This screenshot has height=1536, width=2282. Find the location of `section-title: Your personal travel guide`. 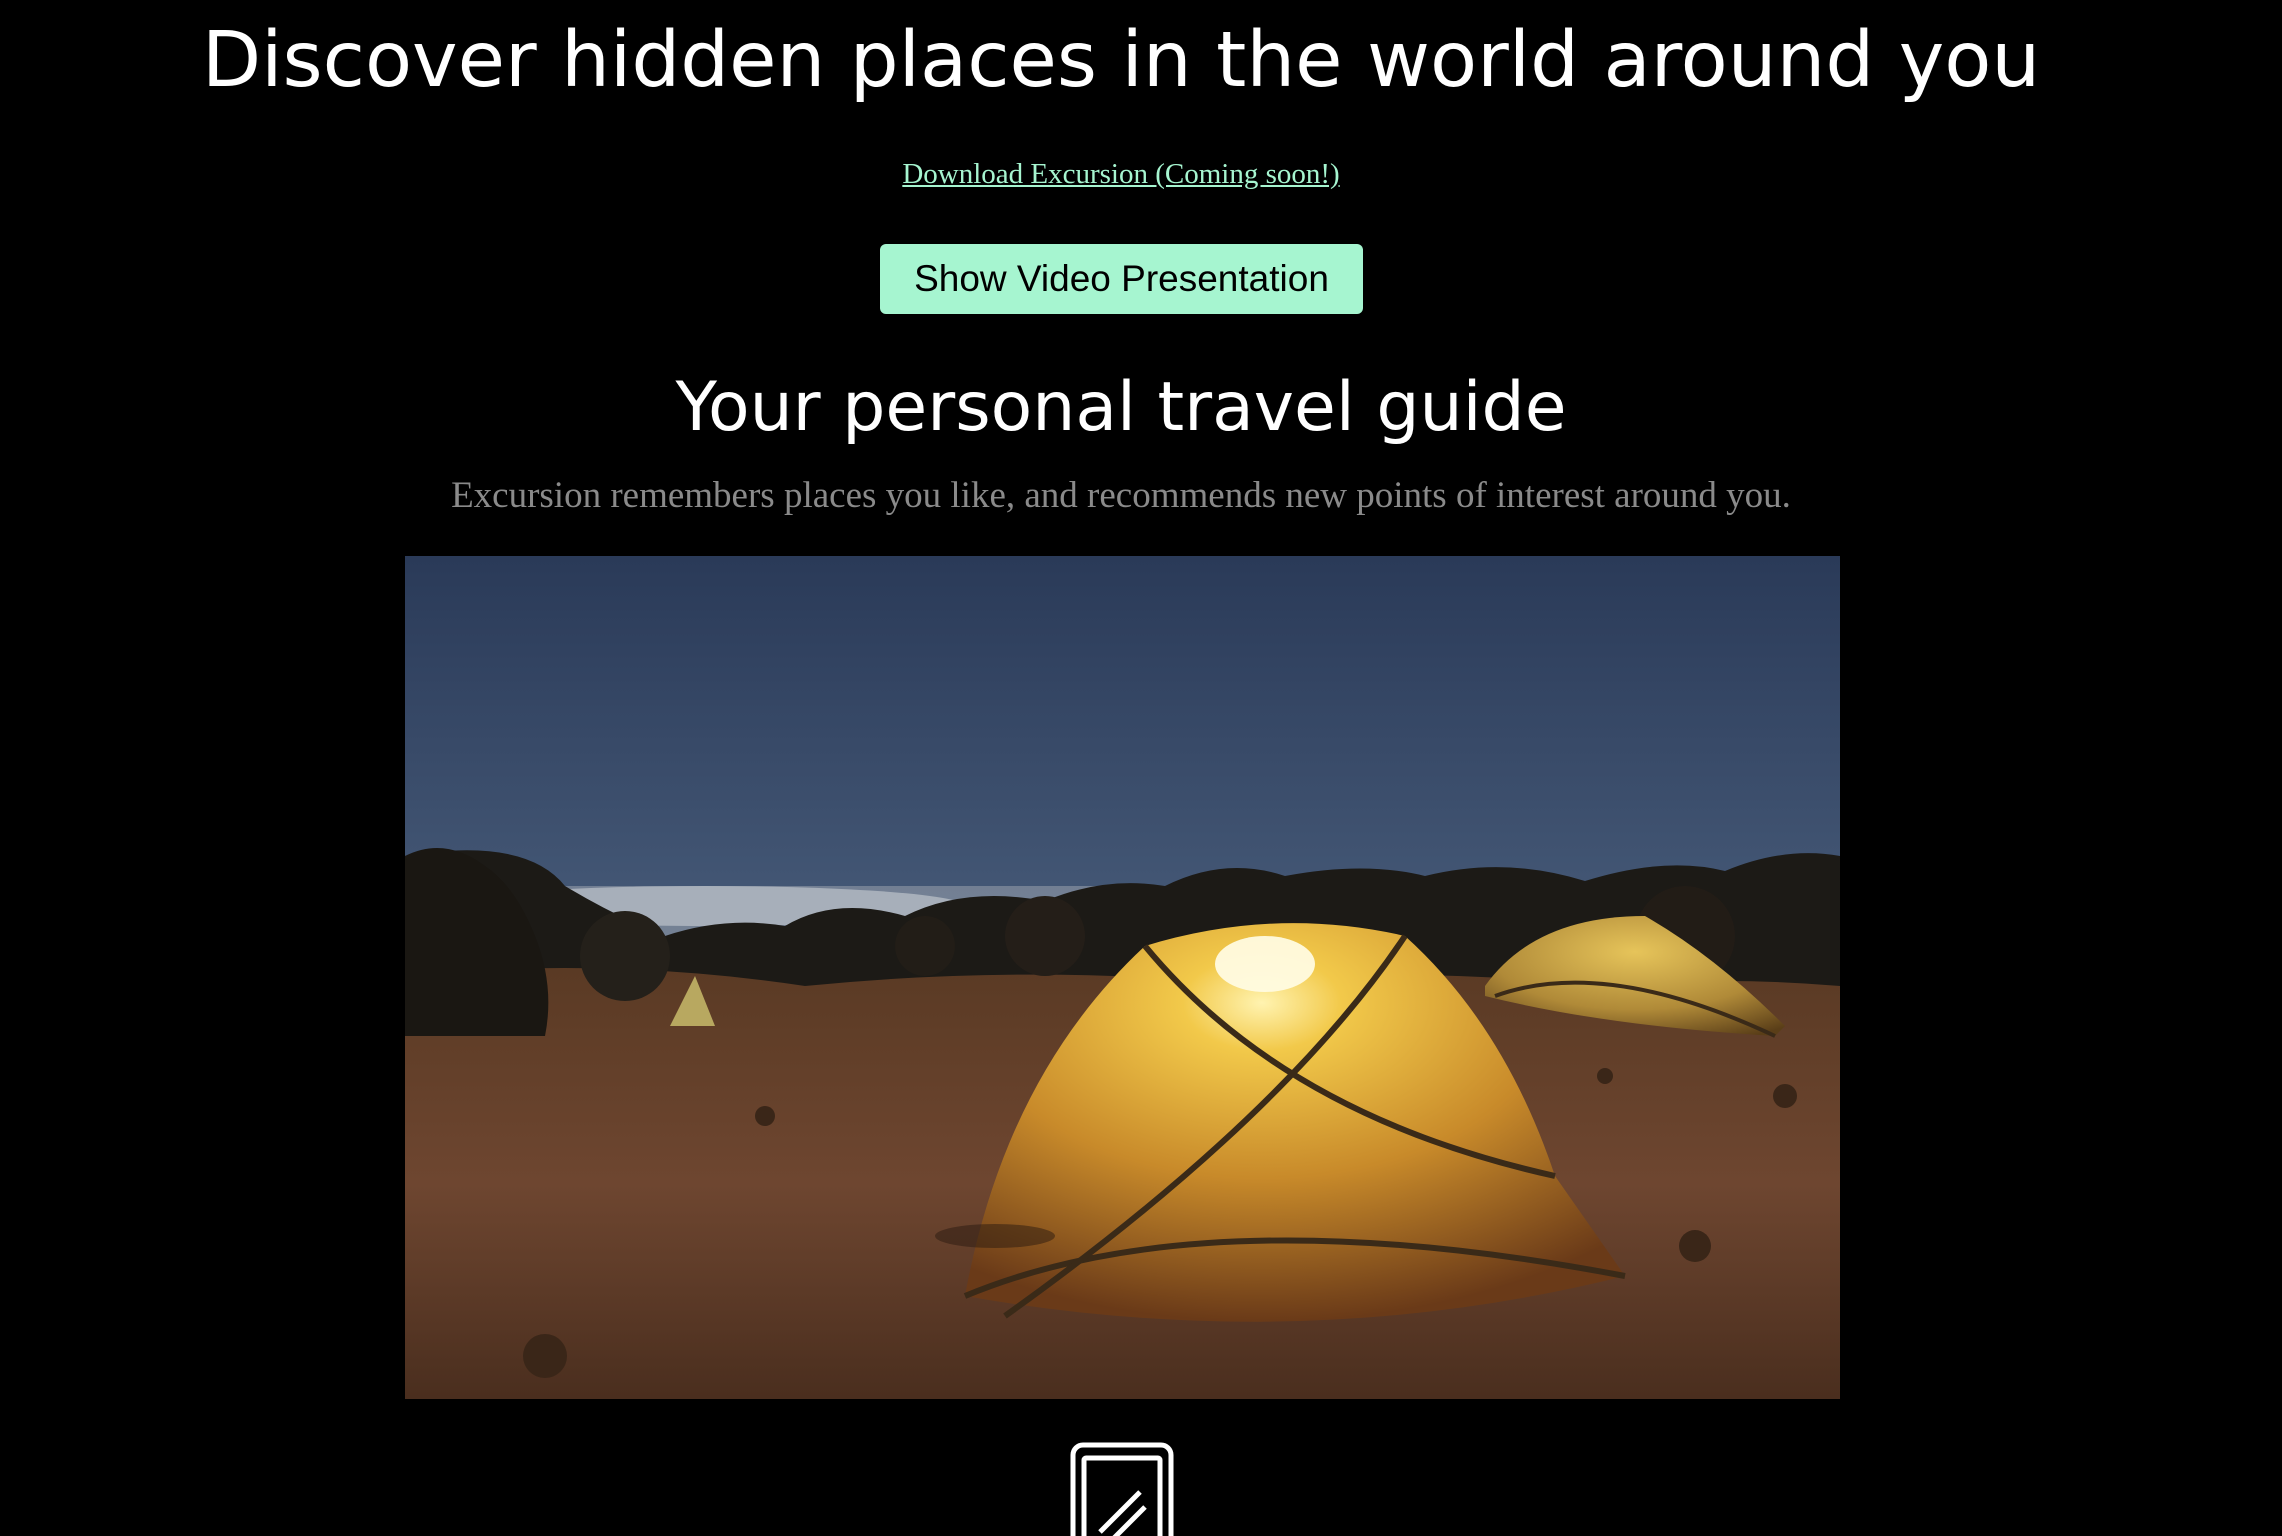

section-title: Your personal travel guide is located at coordinates (1121, 407).